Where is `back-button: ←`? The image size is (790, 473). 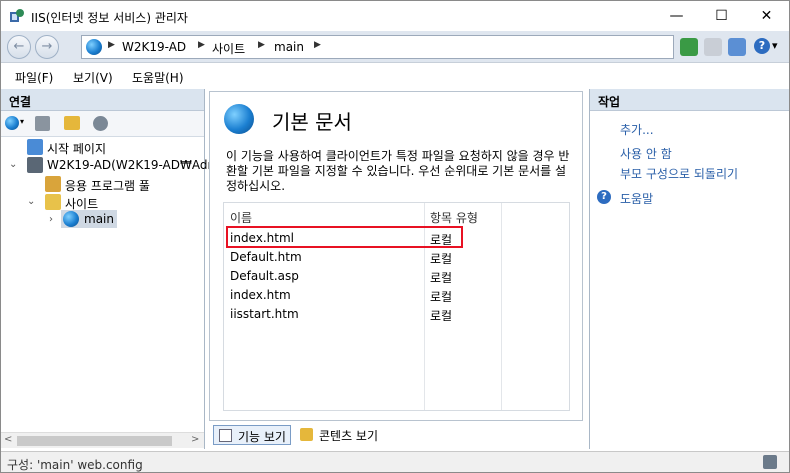
back-button: ← is located at coordinates (19, 47).